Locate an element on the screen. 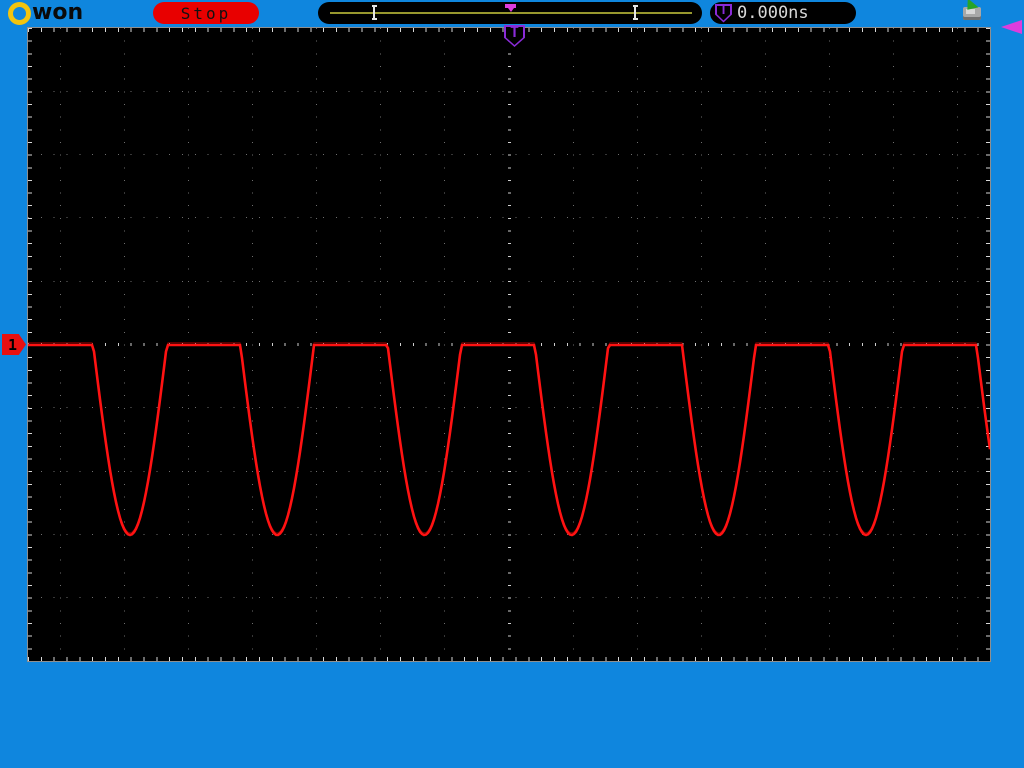  owon-logo: won is located at coordinates (45, 13).